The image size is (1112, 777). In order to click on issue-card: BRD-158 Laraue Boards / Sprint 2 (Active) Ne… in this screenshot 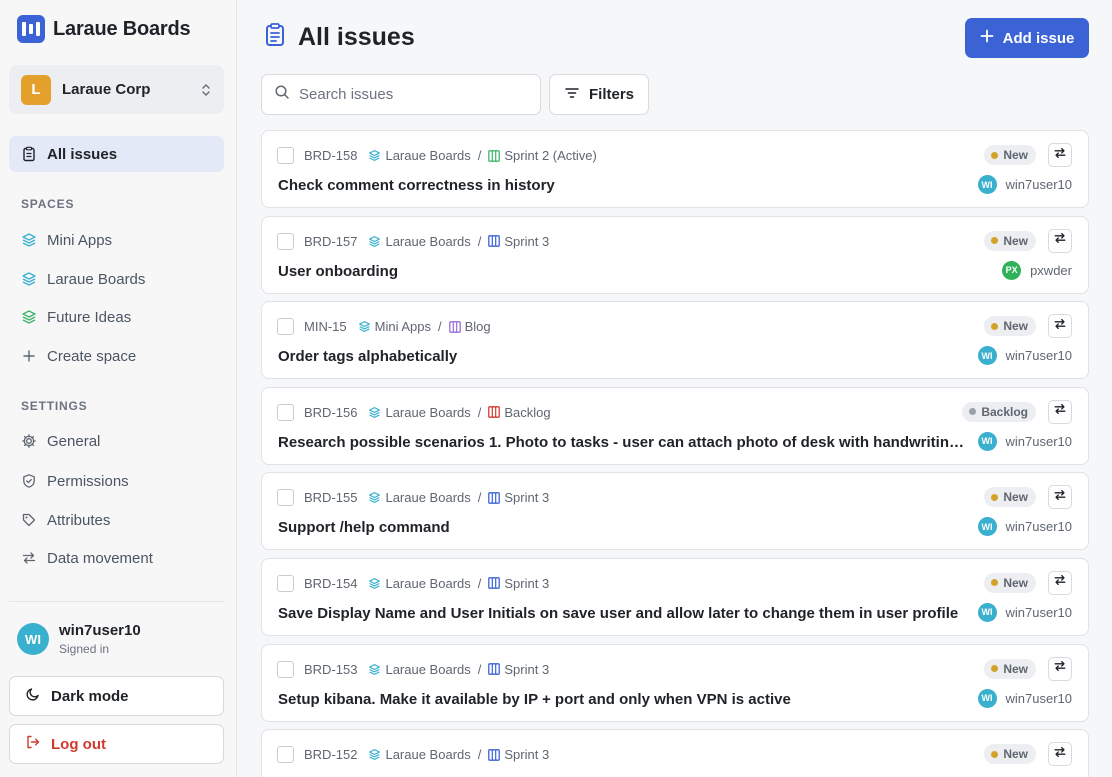, I will do `click(675, 169)`.